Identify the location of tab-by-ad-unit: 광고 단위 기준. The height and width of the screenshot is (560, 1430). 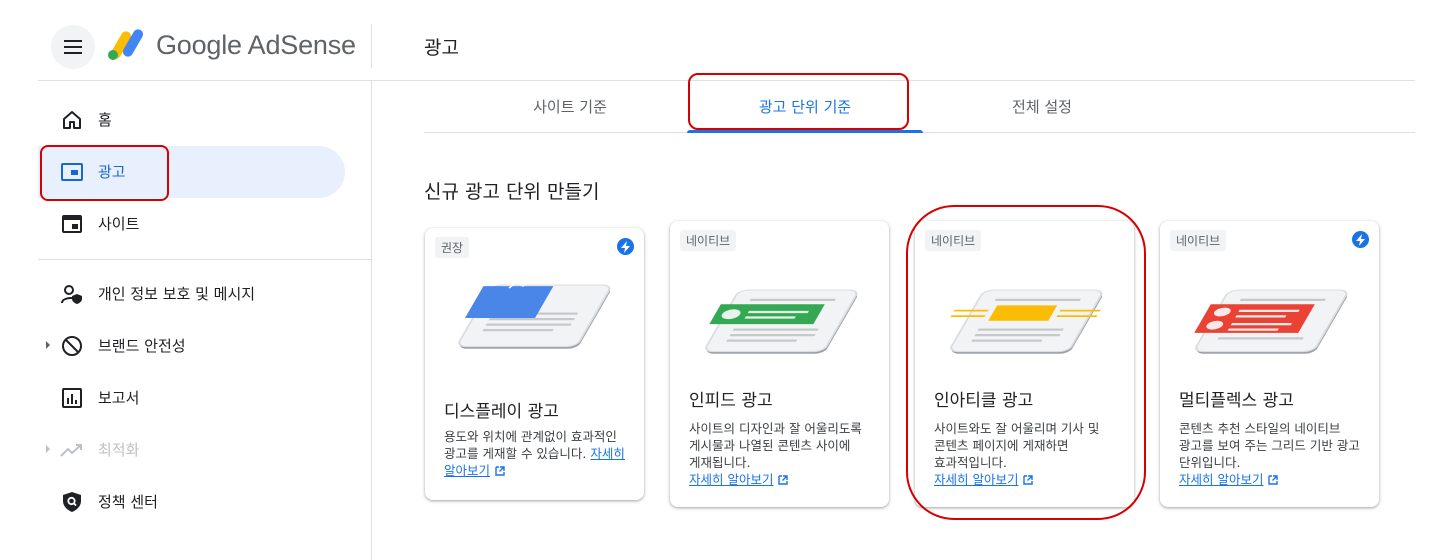
(805, 106).